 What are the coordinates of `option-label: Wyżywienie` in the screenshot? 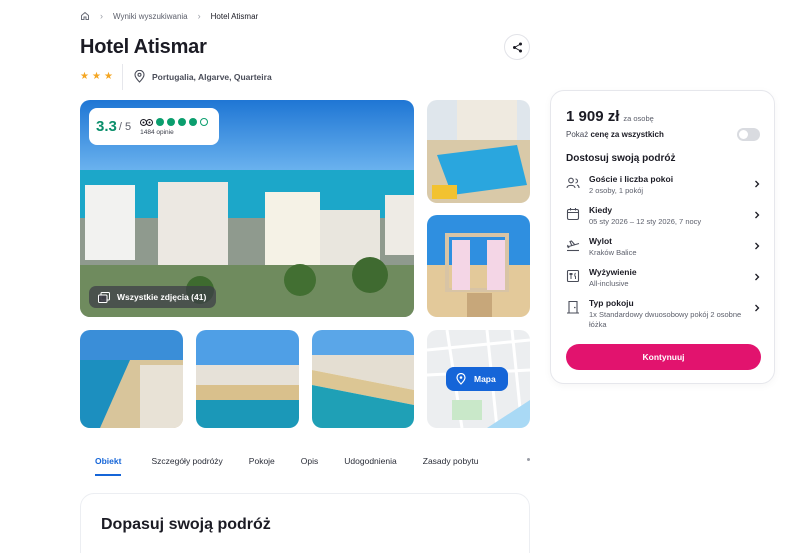 It's located at (613, 272).